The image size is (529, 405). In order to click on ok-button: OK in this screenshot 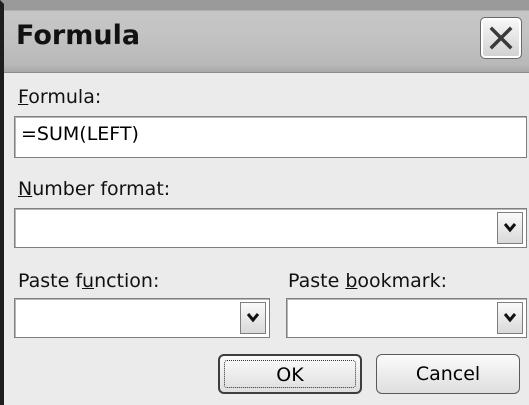, I will do `click(290, 374)`.